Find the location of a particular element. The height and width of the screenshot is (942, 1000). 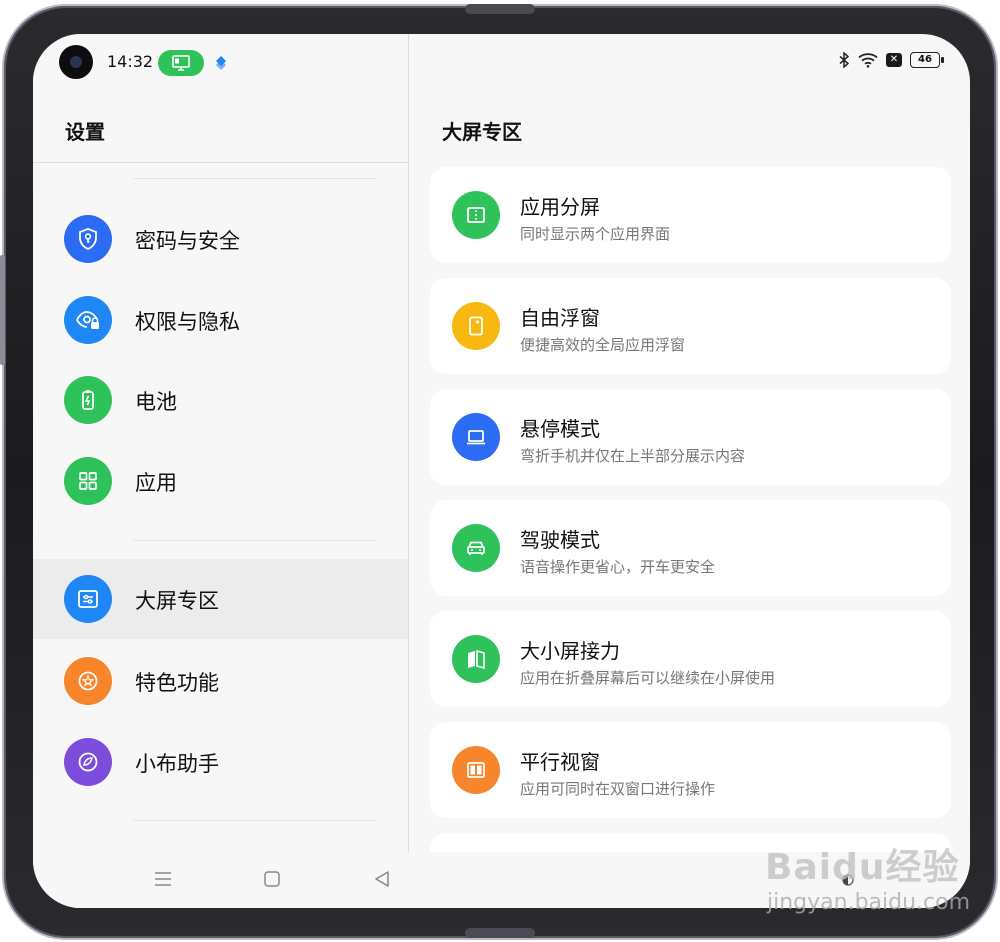

card-title: 大小屏接力 is located at coordinates (570, 651).